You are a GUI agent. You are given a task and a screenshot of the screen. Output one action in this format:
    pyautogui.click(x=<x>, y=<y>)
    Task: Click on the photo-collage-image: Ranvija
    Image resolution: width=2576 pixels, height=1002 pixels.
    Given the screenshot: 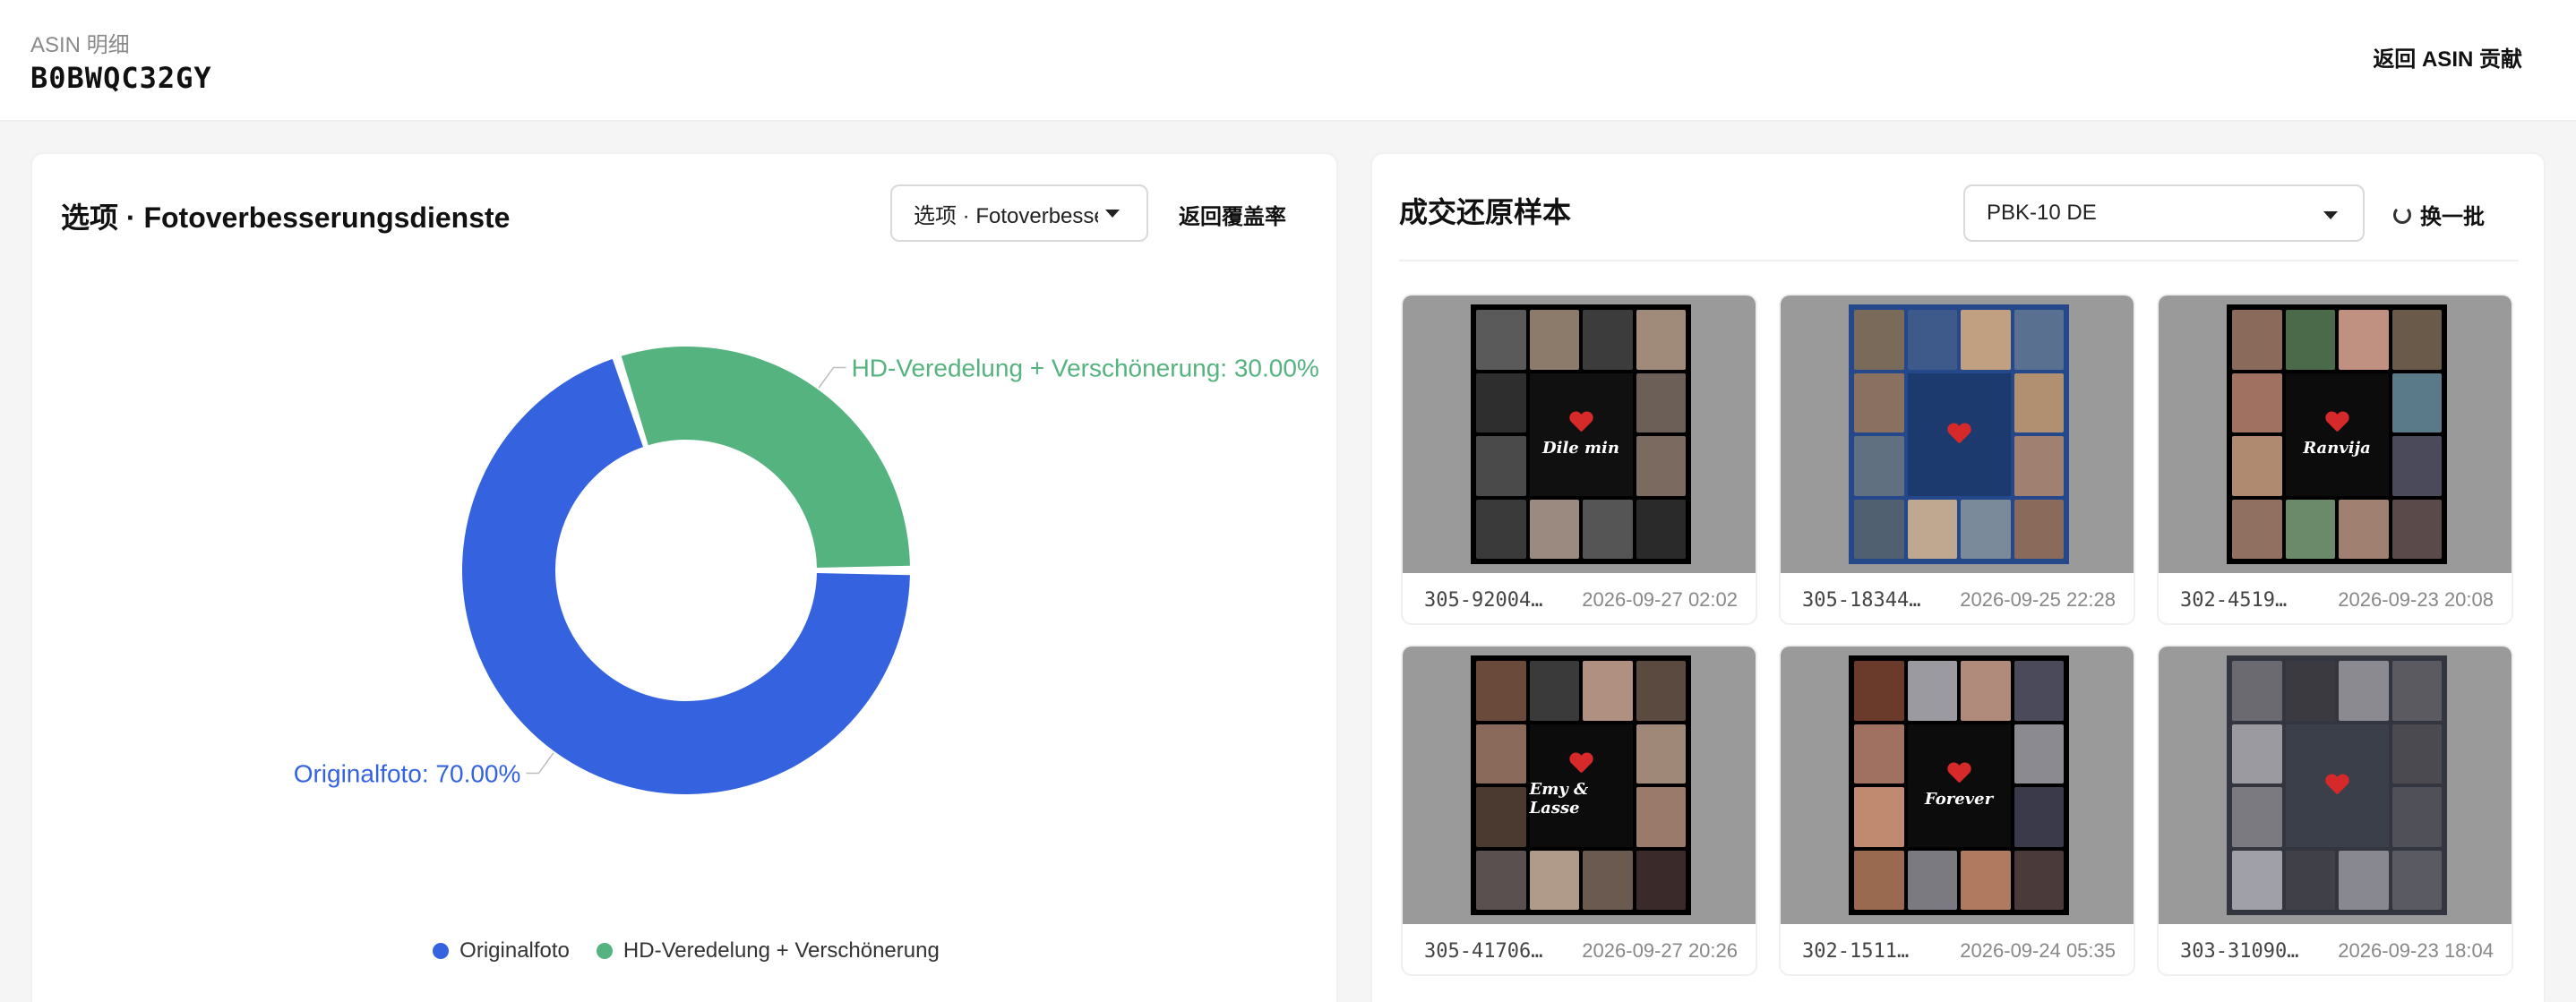 What is the action you would take?
    pyautogui.click(x=2337, y=434)
    